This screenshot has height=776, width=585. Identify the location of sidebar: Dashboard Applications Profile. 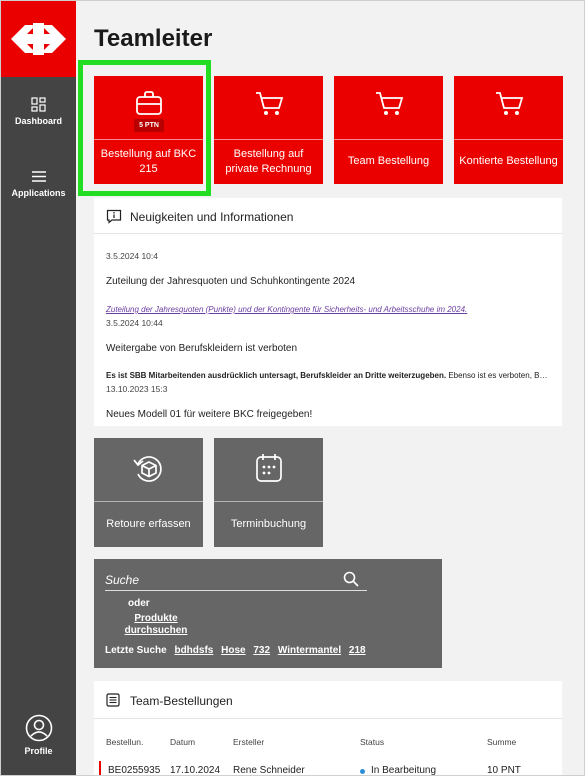
(38, 388).